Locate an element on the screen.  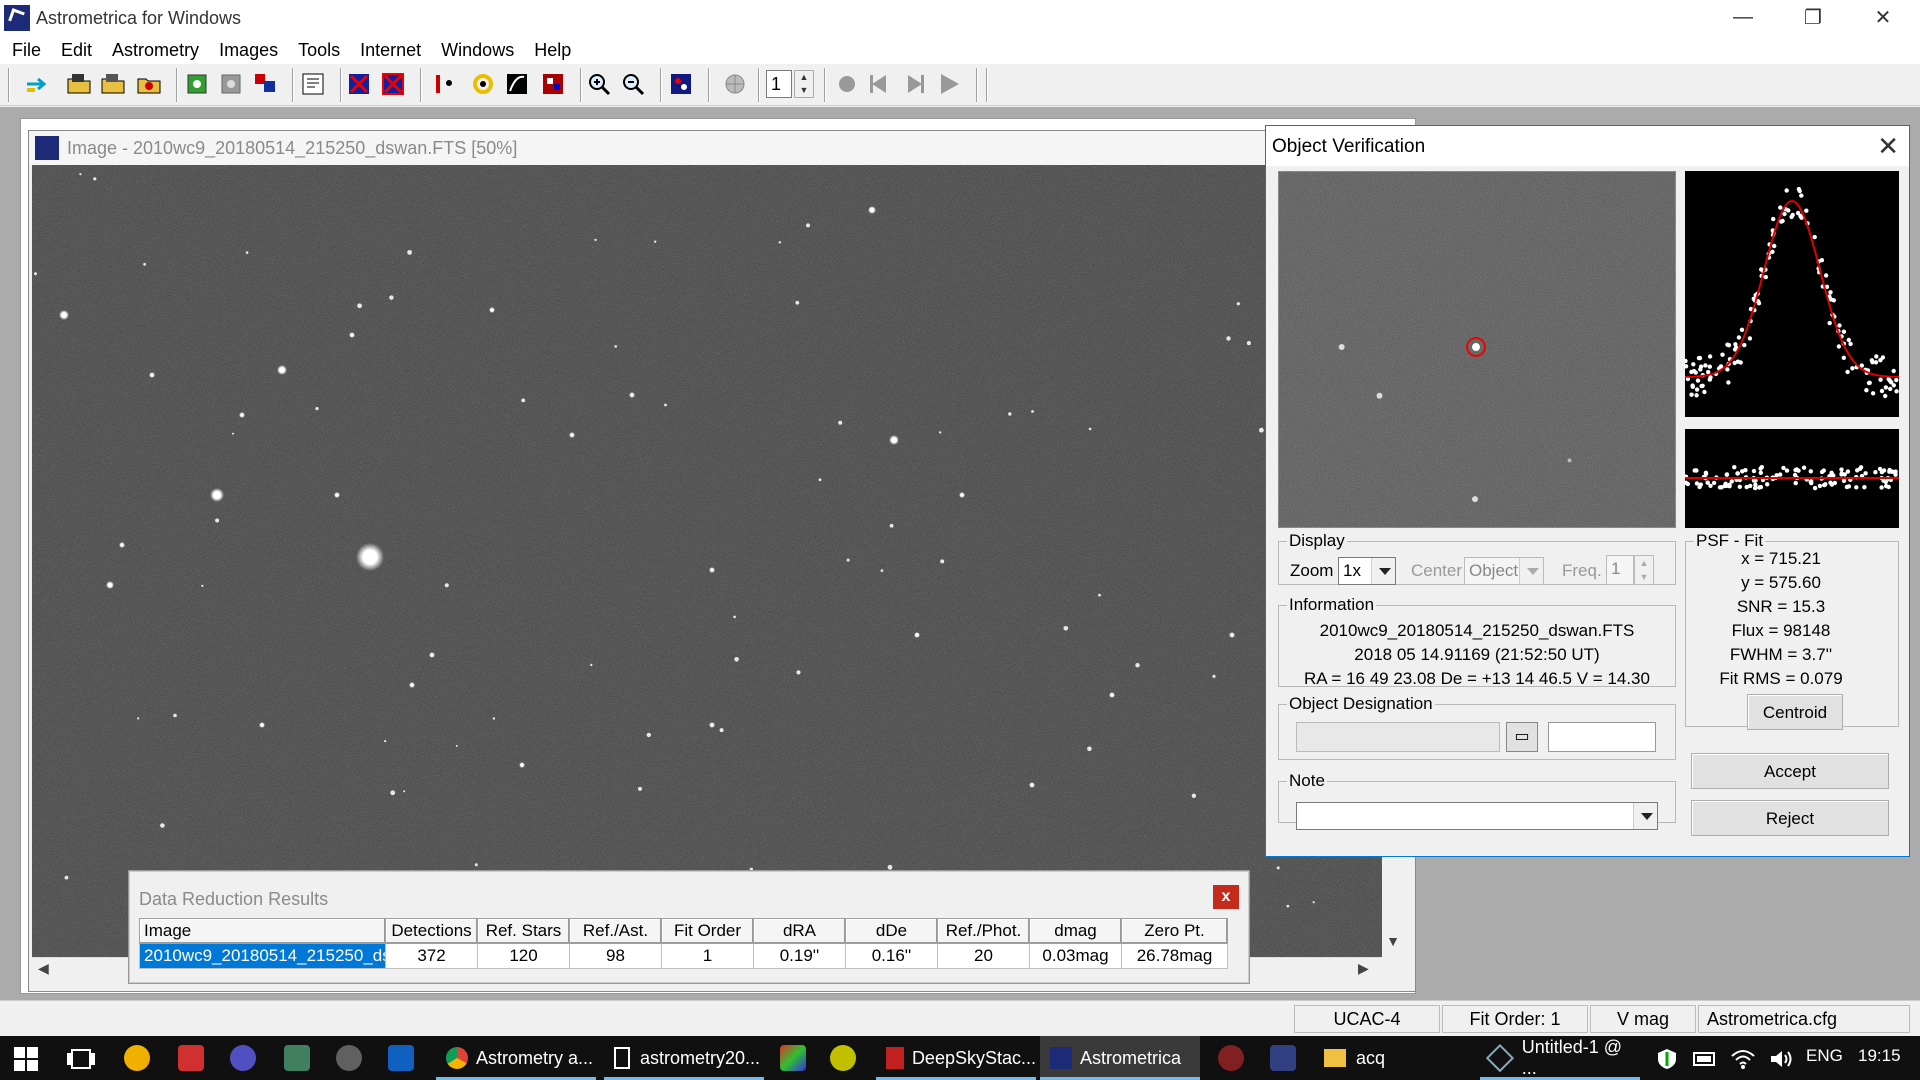
cell-dmag: 0.03mag is located at coordinates (1075, 956).